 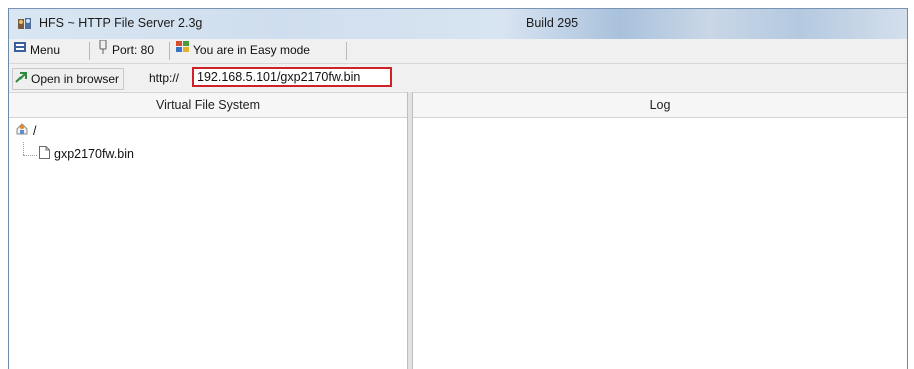 What do you see at coordinates (44, 153) in the screenshot?
I see `file-icon` at bounding box center [44, 153].